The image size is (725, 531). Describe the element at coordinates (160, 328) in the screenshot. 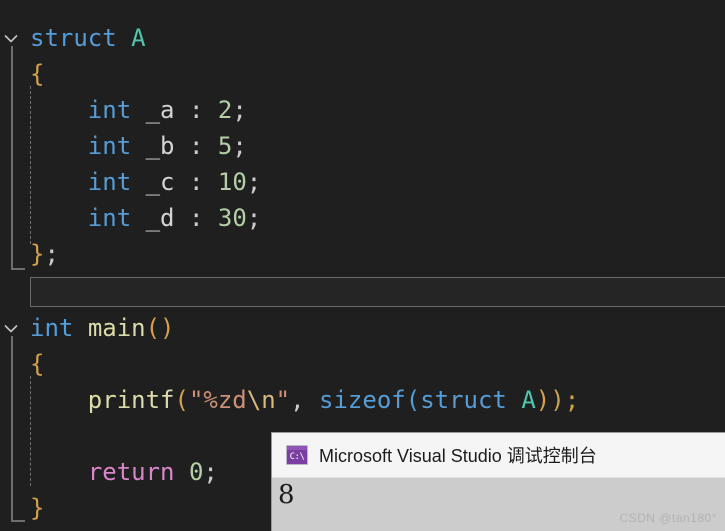

I see `parens-empty: ()` at that location.